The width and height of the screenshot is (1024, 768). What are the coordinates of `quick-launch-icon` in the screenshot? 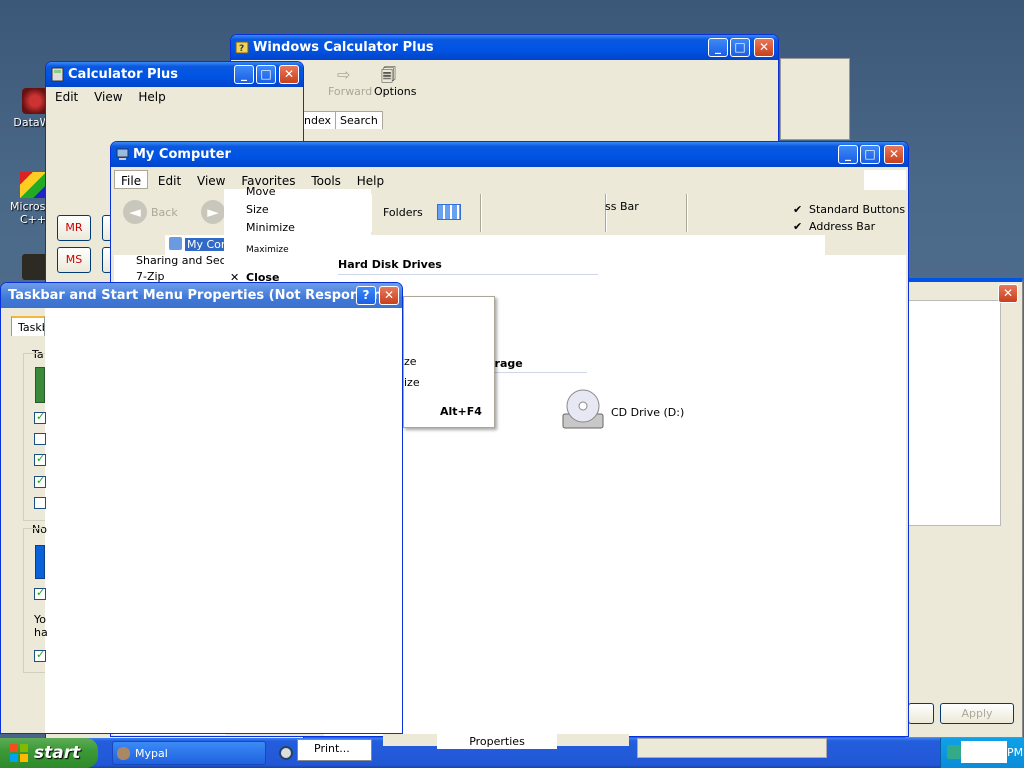 It's located at (286, 753).